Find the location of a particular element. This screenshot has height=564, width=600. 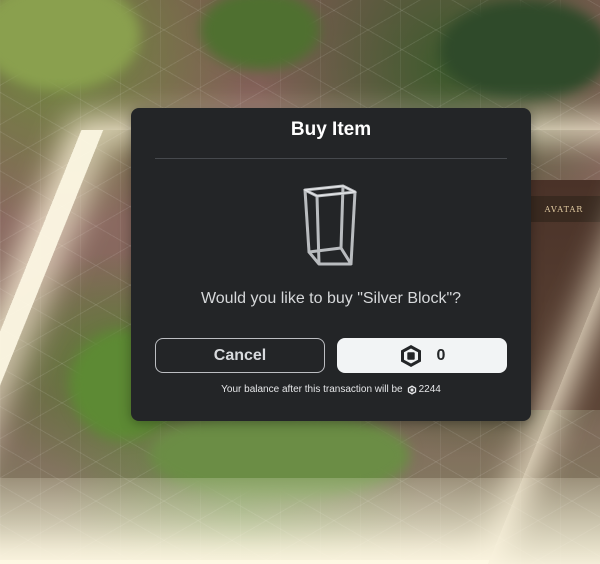

silver-block-frame-icon is located at coordinates (330, 225).